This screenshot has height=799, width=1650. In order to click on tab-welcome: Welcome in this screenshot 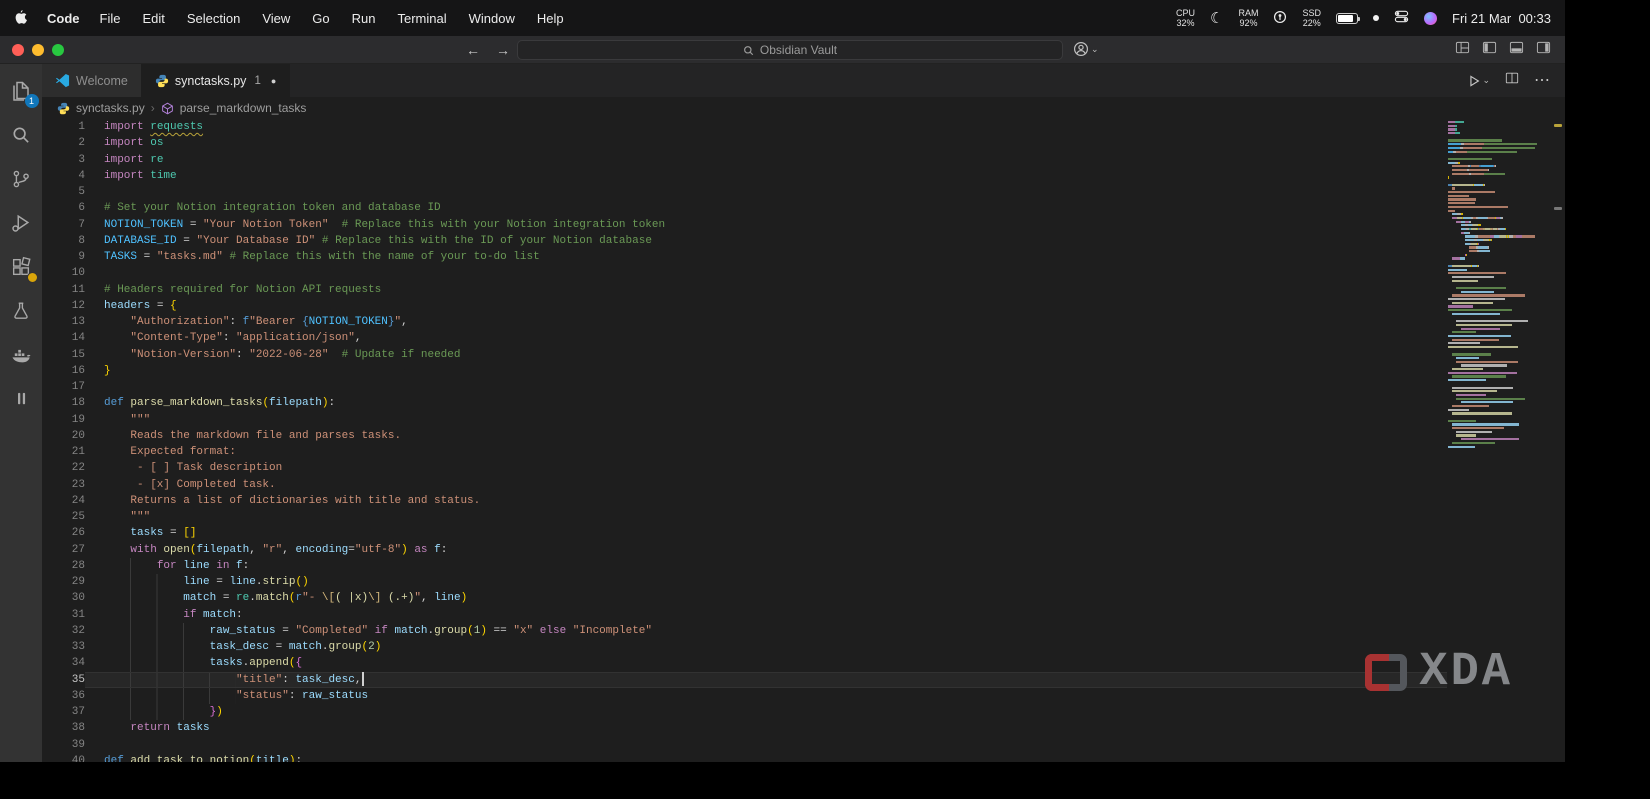, I will do `click(92, 80)`.